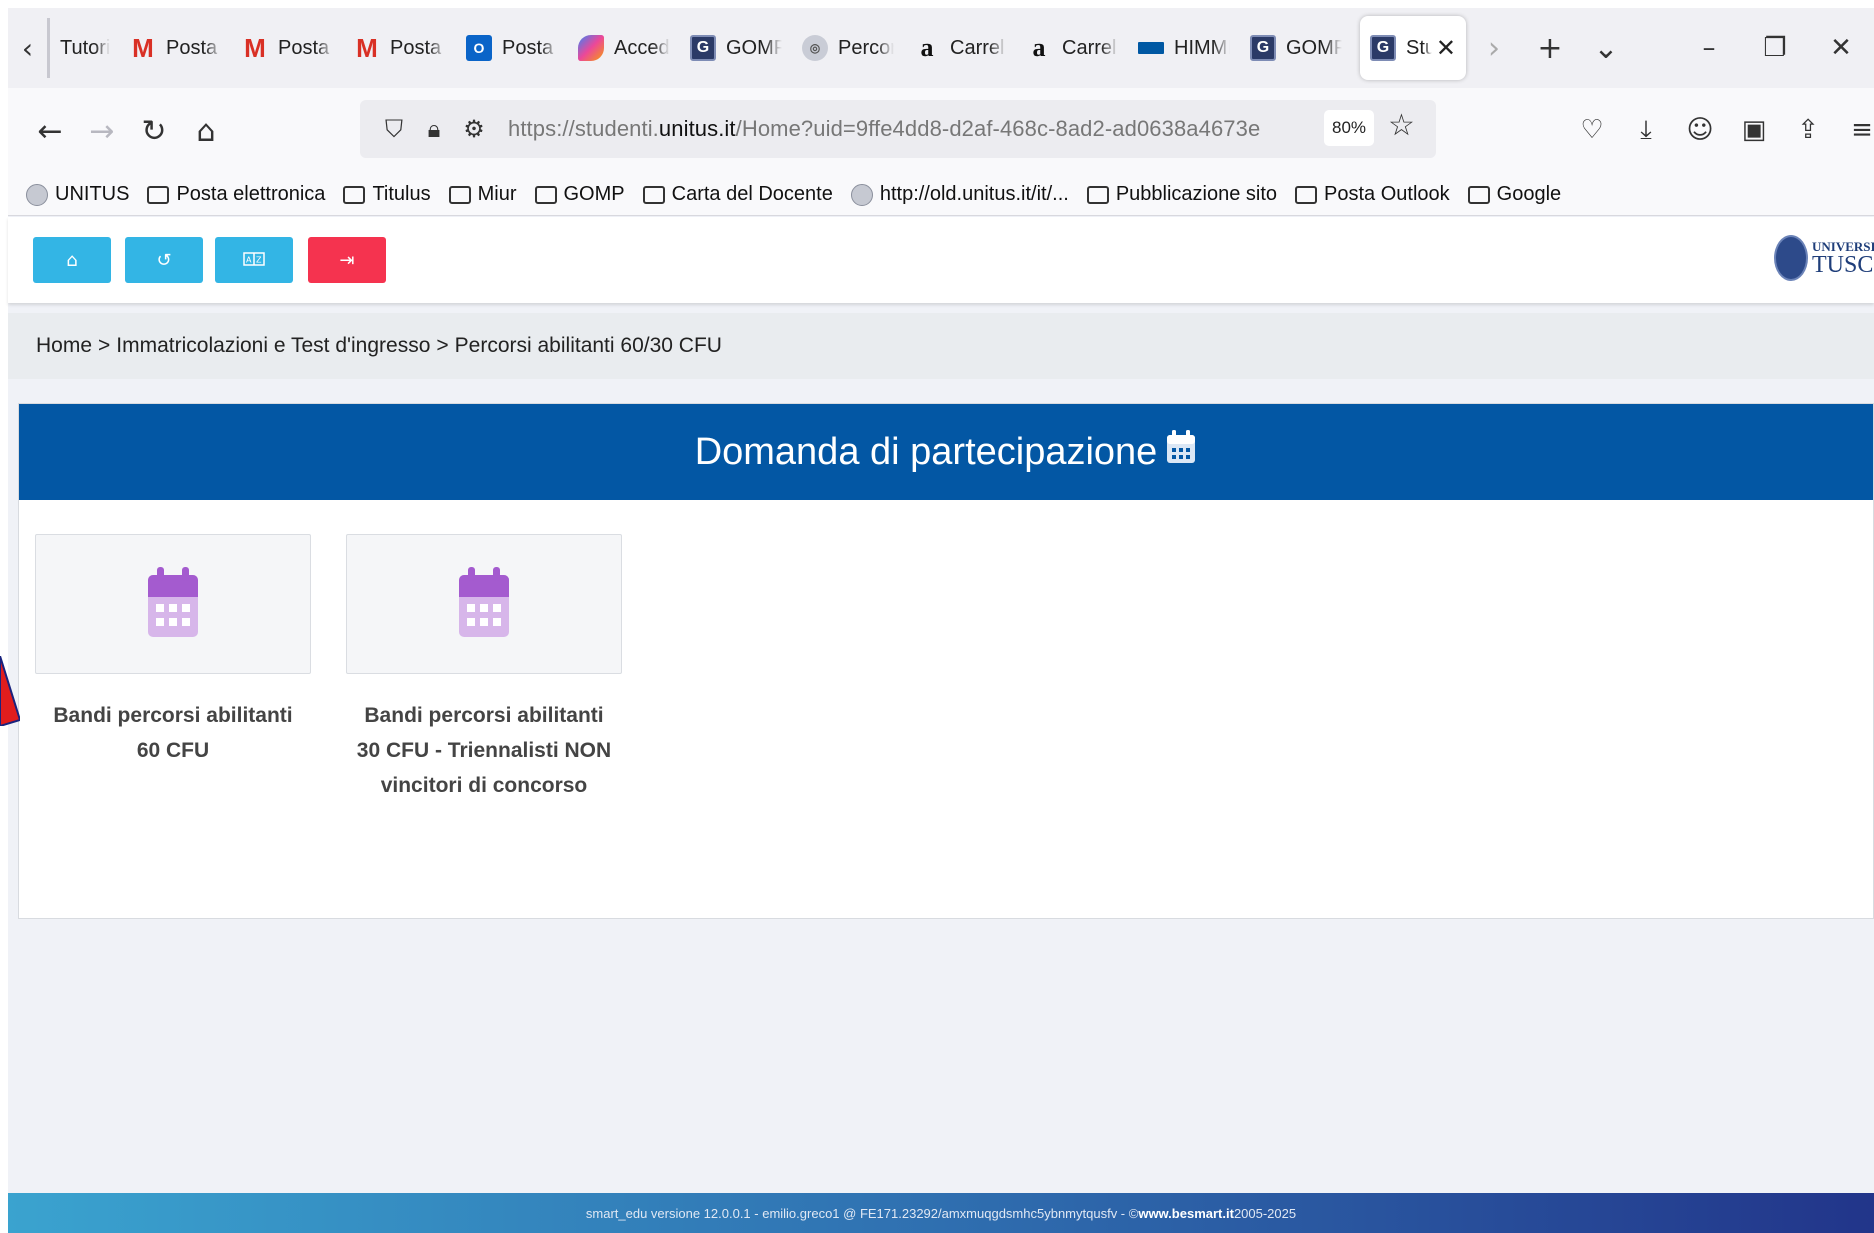 The image size is (1874, 1233). I want to click on language-icon: AZ, so click(254, 260).